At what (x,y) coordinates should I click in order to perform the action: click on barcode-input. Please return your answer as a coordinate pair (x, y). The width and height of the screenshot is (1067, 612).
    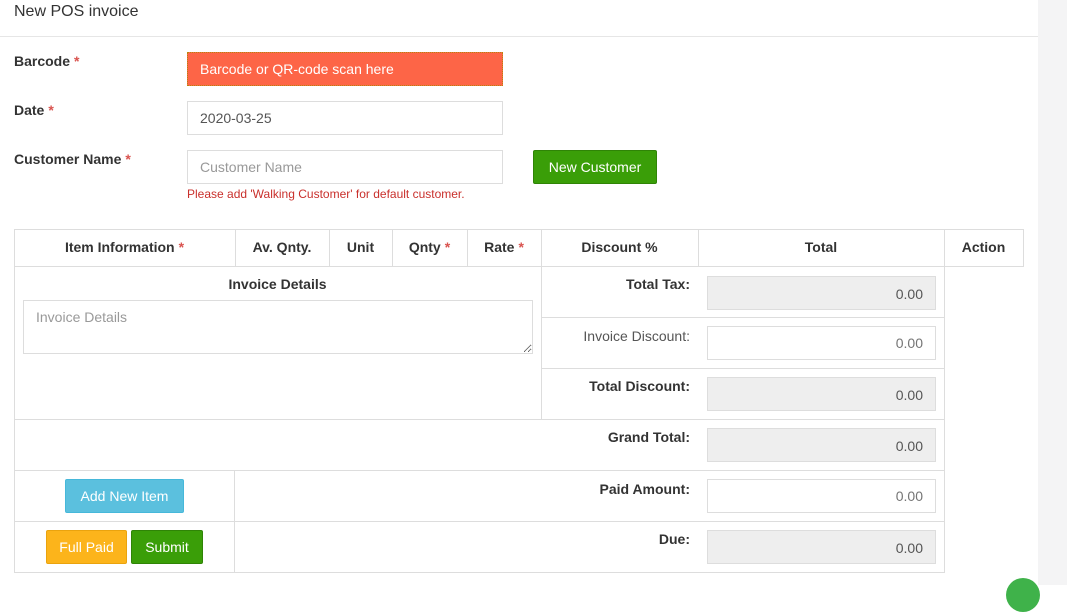
    Looking at the image, I should click on (345, 69).